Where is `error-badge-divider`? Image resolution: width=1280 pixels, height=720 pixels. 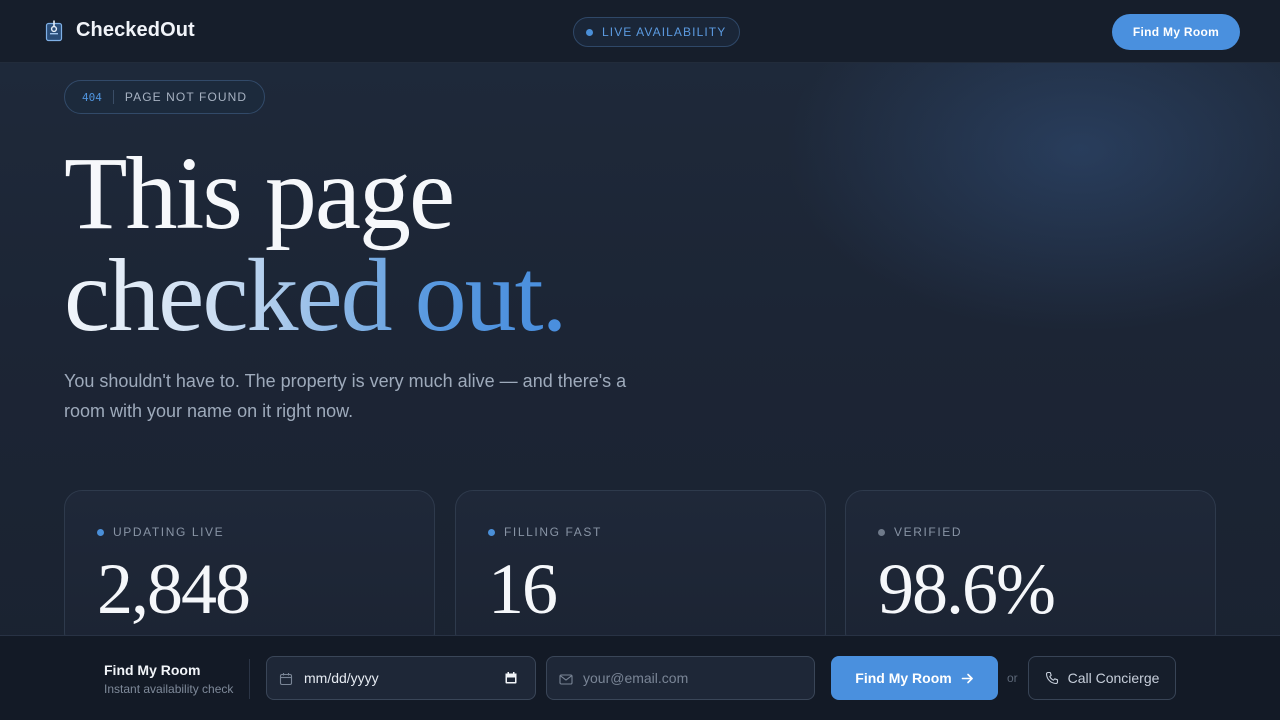
error-badge-divider is located at coordinates (113, 97).